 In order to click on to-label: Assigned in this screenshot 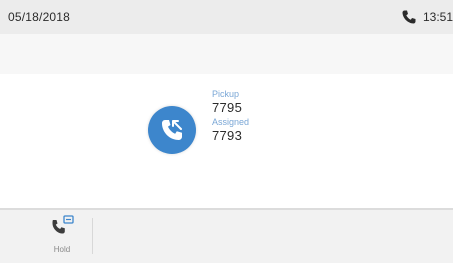, I will do `click(231, 122)`.